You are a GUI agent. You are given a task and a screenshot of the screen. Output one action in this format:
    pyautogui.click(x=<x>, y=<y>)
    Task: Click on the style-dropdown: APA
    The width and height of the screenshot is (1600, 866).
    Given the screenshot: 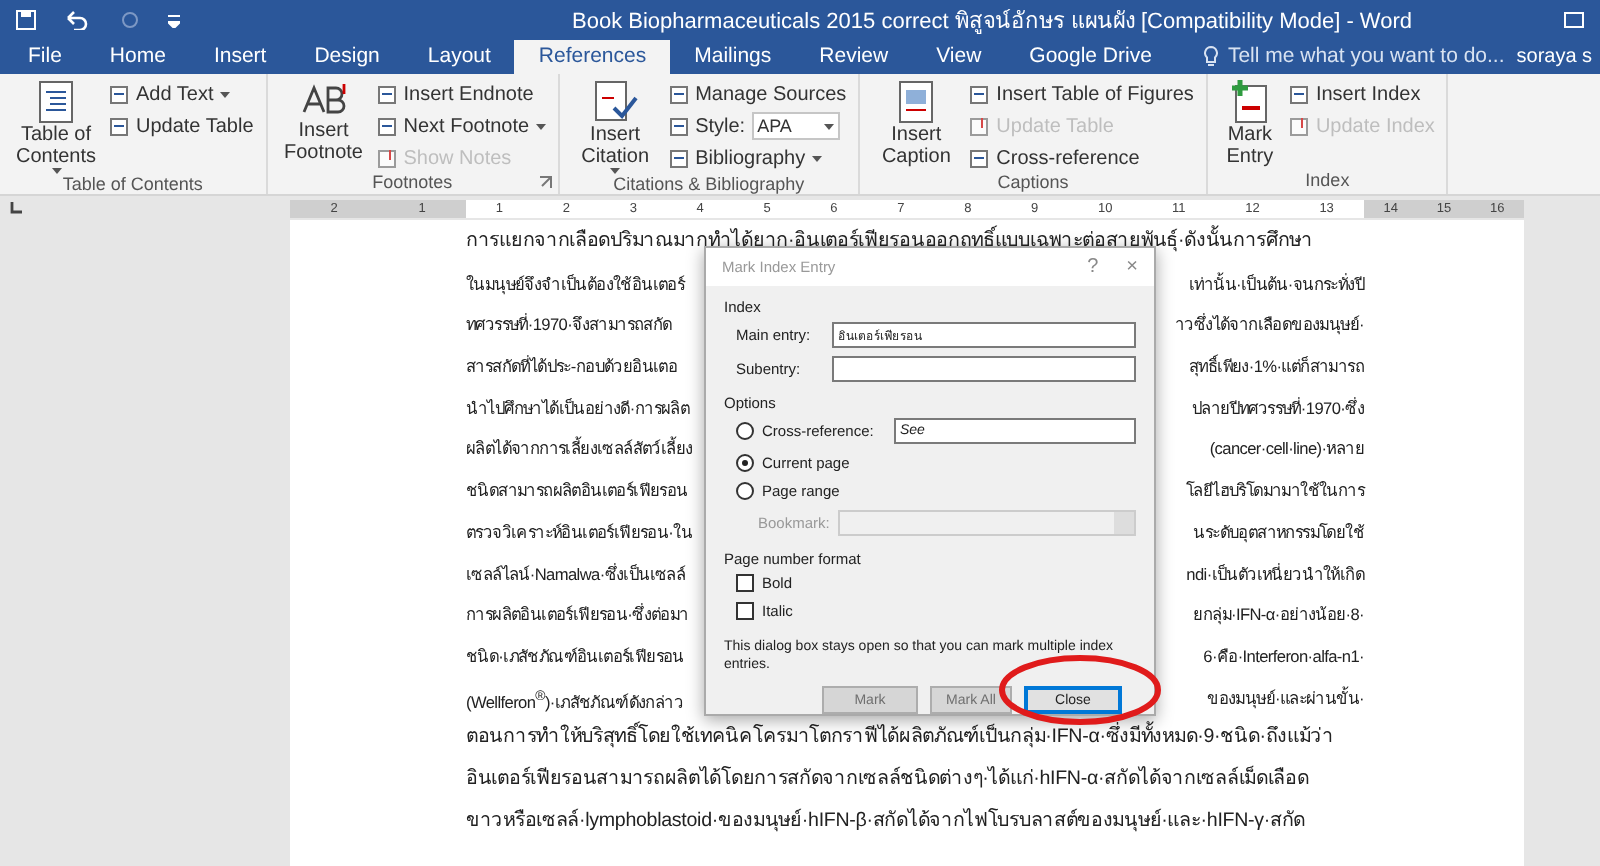 What is the action you would take?
    pyautogui.click(x=795, y=126)
    